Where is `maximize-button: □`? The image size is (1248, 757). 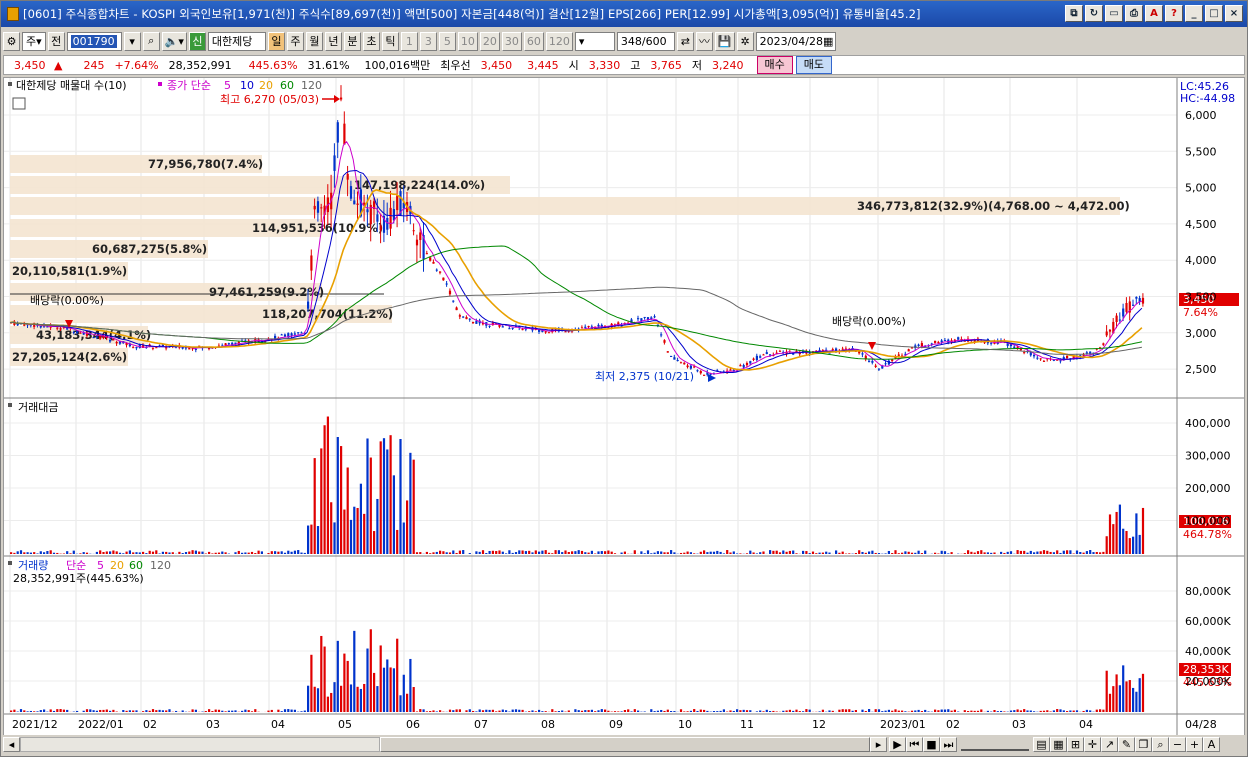 maximize-button: □ is located at coordinates (1214, 13).